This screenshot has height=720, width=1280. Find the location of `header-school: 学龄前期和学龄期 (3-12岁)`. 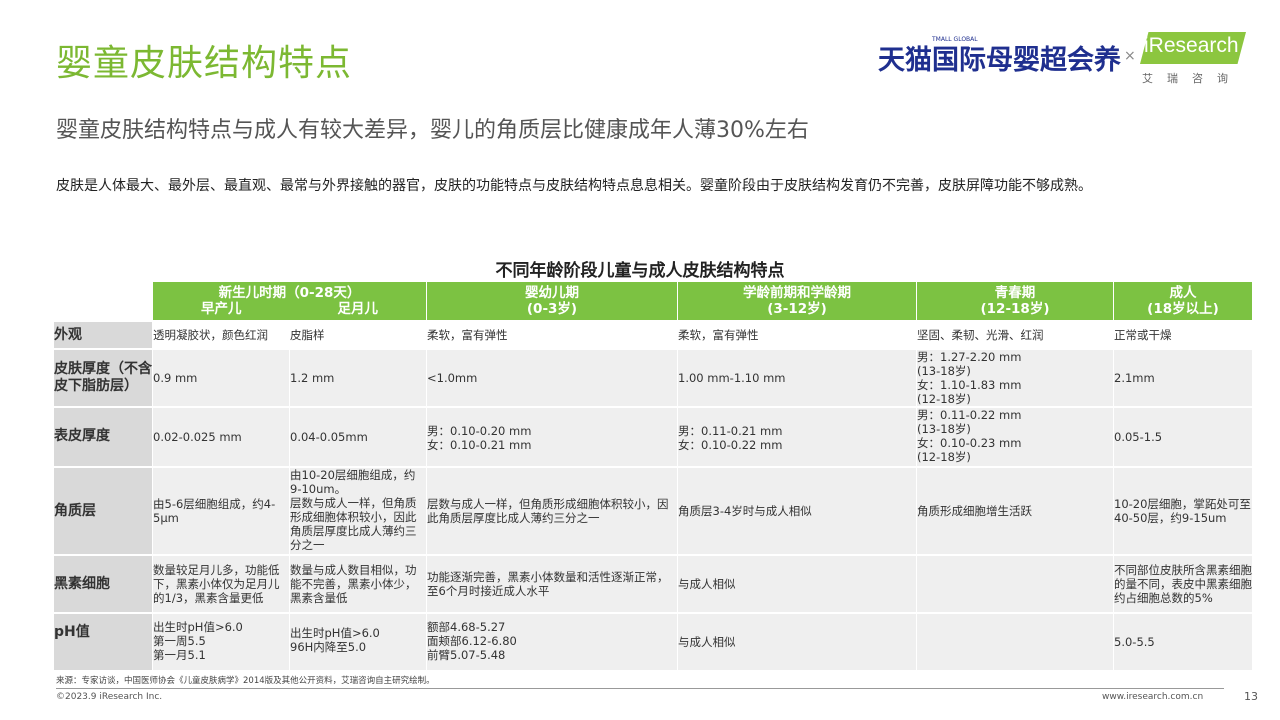

header-school: 学龄前期和学龄期 (3-12岁) is located at coordinates (797, 301).